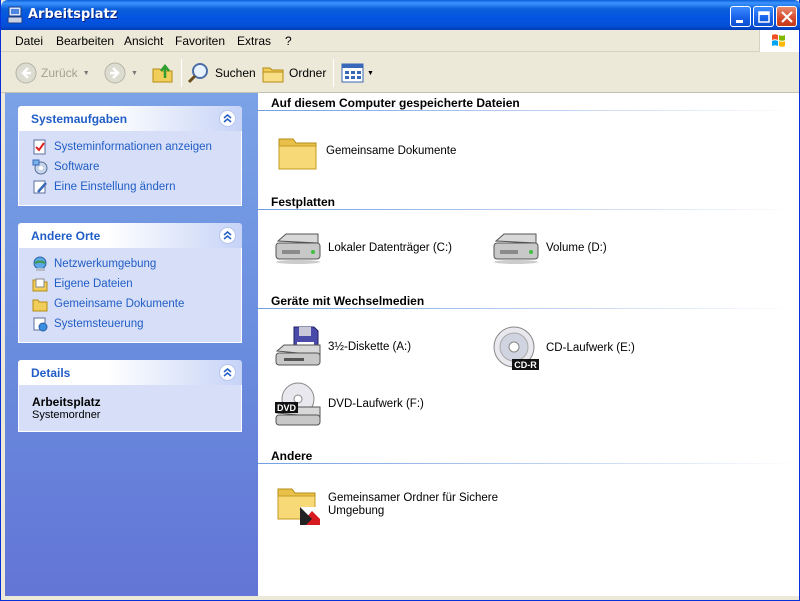 Image resolution: width=800 pixels, height=601 pixels. I want to click on back-label: Zurück, so click(59, 73).